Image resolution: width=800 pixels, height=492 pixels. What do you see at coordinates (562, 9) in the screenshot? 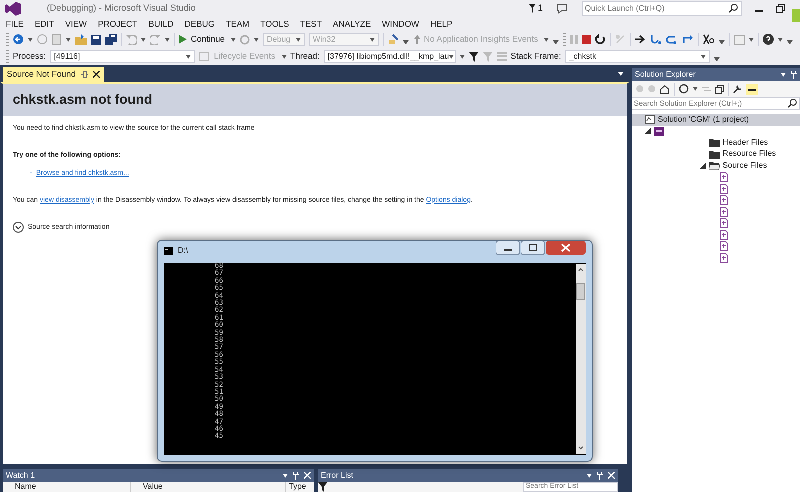
I see `feedback-icon` at bounding box center [562, 9].